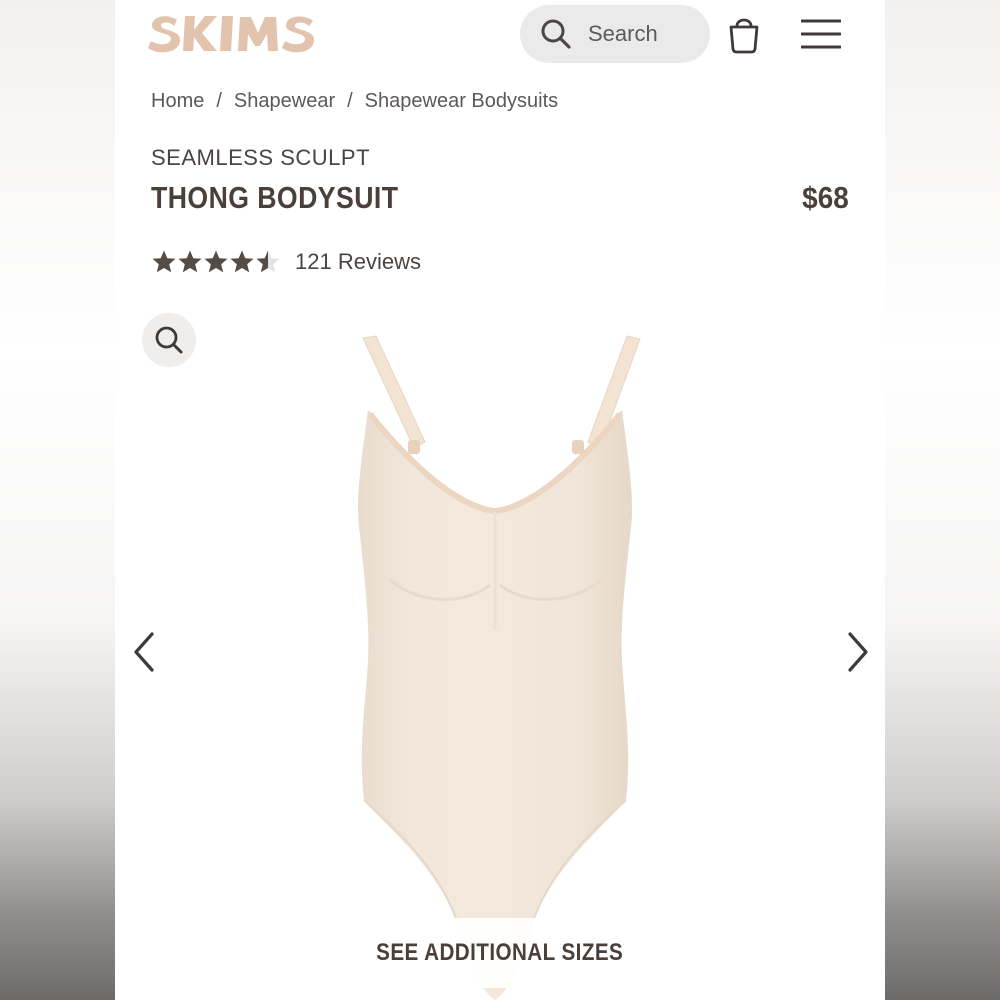 This screenshot has height=1000, width=1000. I want to click on skims-logo, so click(234, 33).